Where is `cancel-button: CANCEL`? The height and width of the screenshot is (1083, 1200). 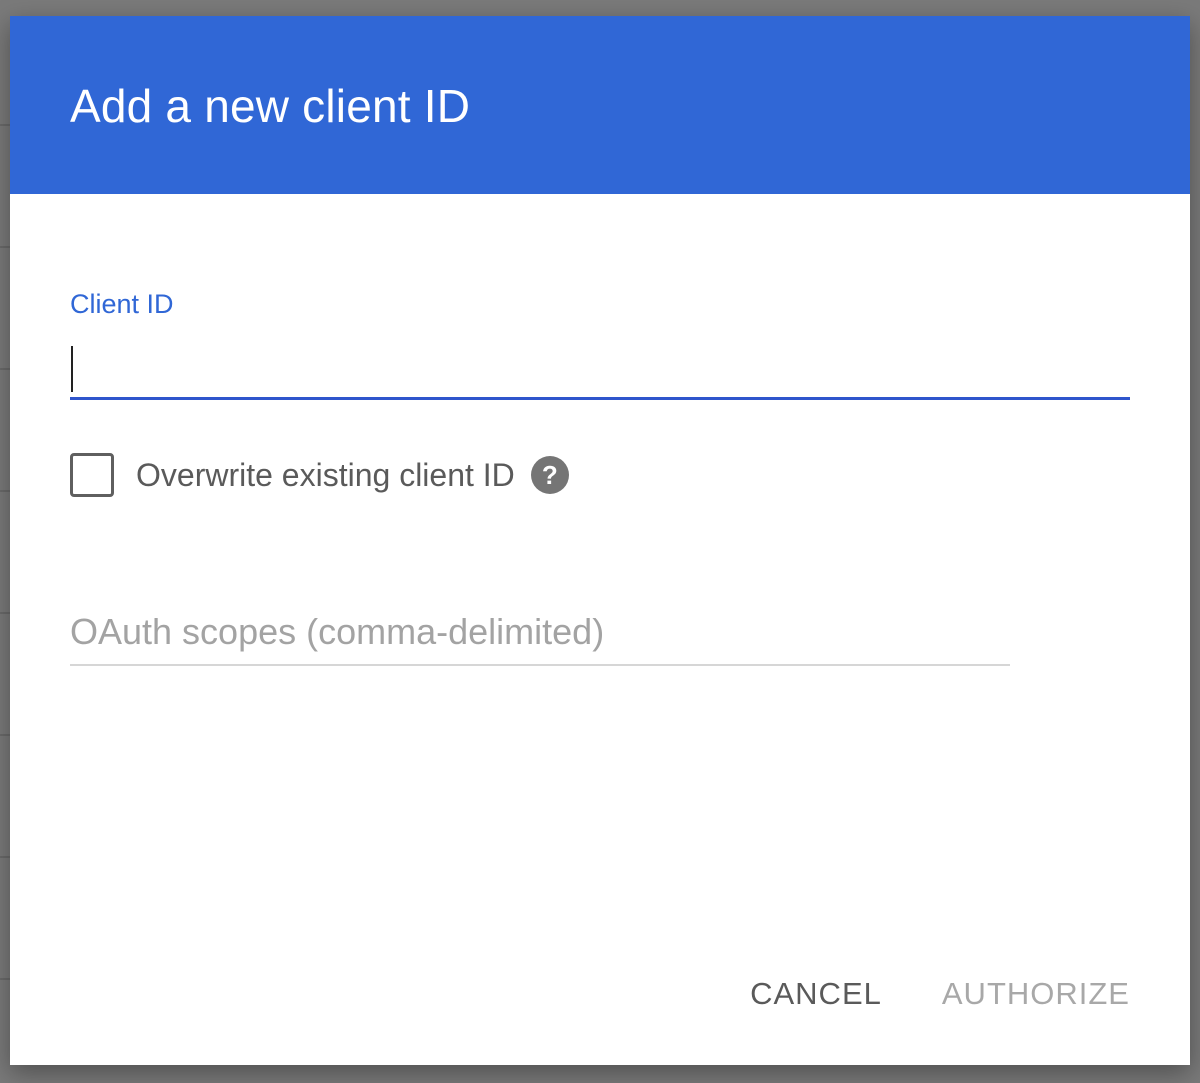 cancel-button: CANCEL is located at coordinates (816, 994).